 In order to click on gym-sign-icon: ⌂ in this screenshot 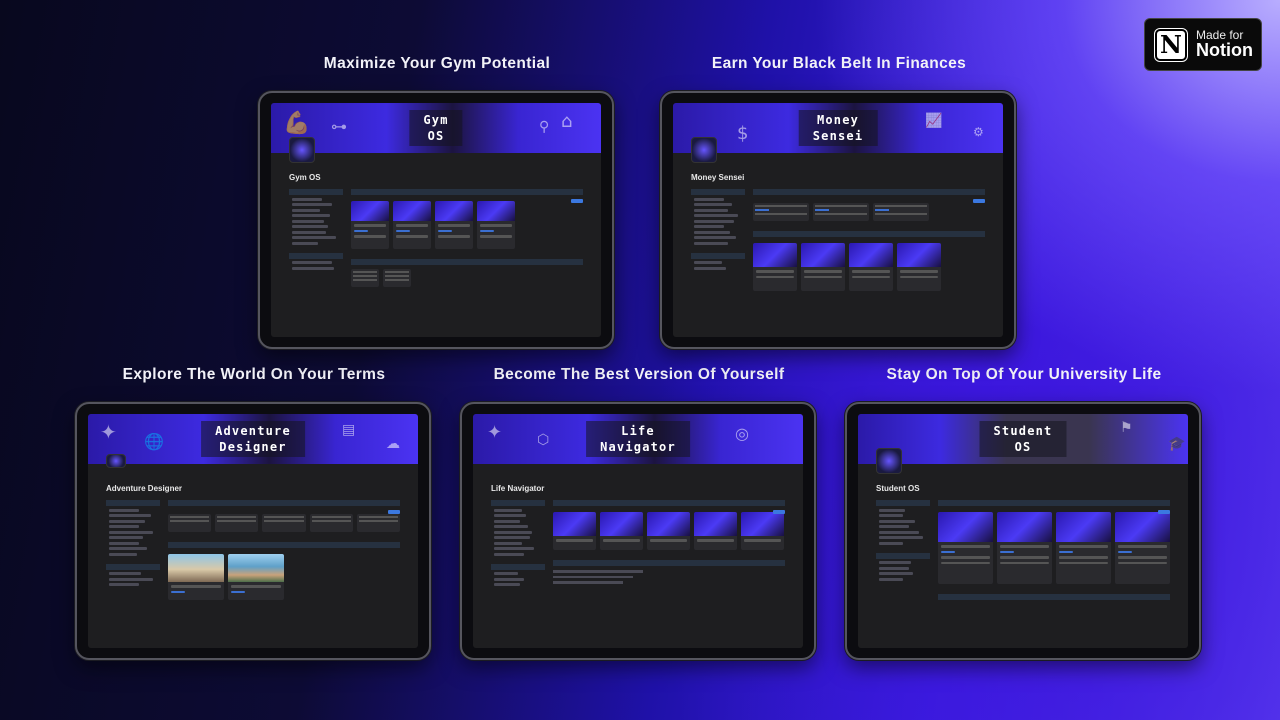, I will do `click(567, 121)`.